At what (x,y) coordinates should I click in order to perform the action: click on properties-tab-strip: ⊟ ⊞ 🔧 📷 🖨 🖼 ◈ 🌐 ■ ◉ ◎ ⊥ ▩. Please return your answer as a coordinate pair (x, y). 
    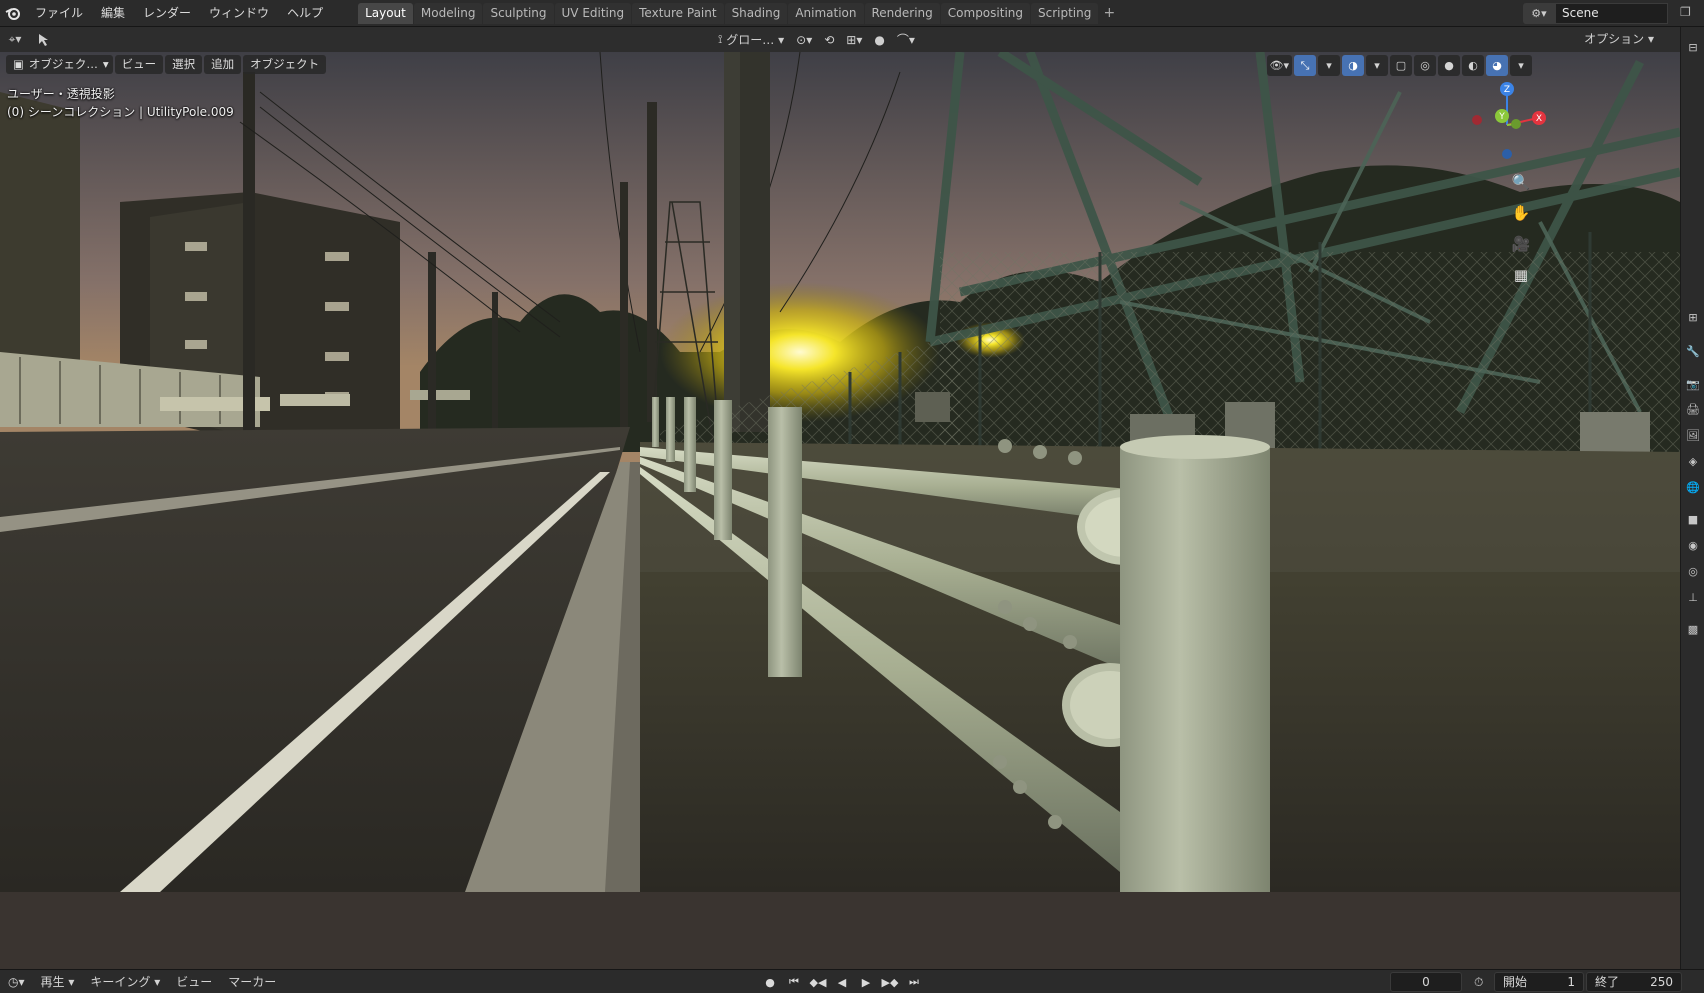
    Looking at the image, I should click on (1692, 498).